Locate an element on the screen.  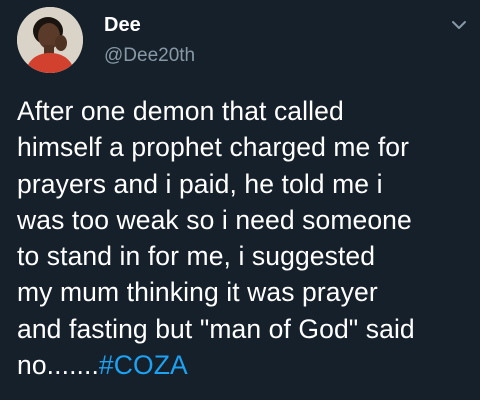
tweet-text-line: prayers and i paid, he told me i is located at coordinates (200, 183).